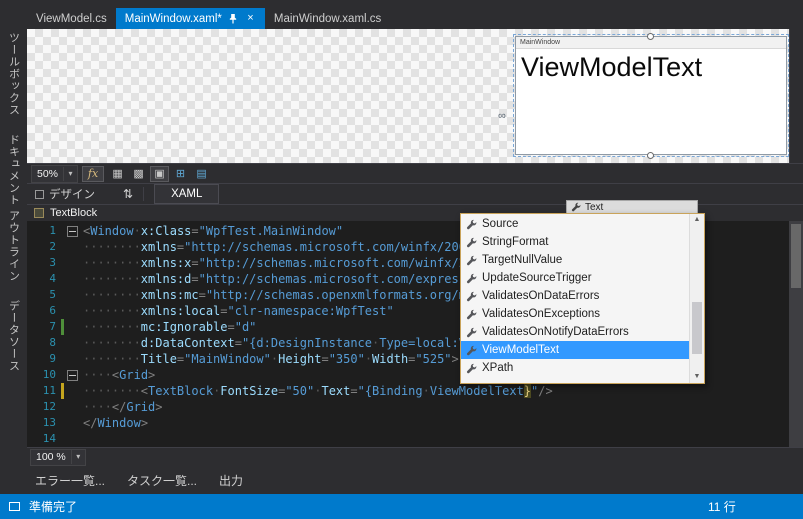 The width and height of the screenshot is (803, 519). I want to click on anchor-left-icon: ∞, so click(502, 116).